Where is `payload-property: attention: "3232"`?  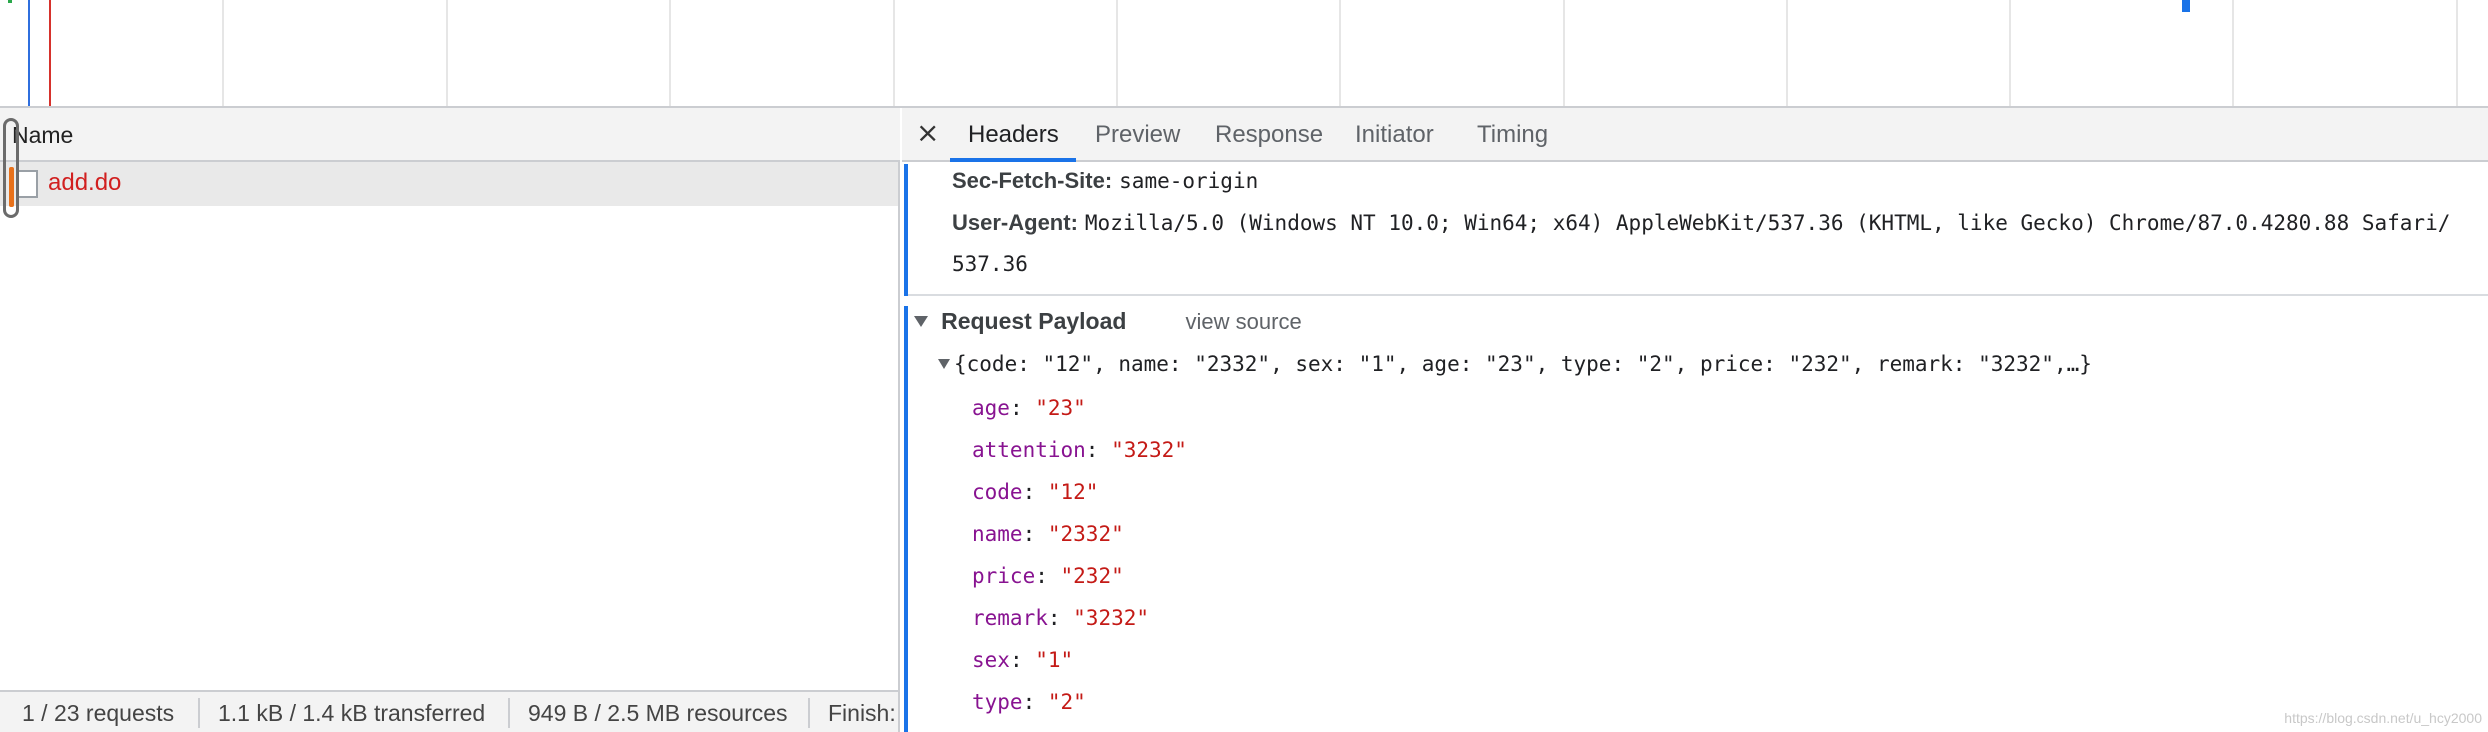 payload-property: attention: "3232" is located at coordinates (1079, 450).